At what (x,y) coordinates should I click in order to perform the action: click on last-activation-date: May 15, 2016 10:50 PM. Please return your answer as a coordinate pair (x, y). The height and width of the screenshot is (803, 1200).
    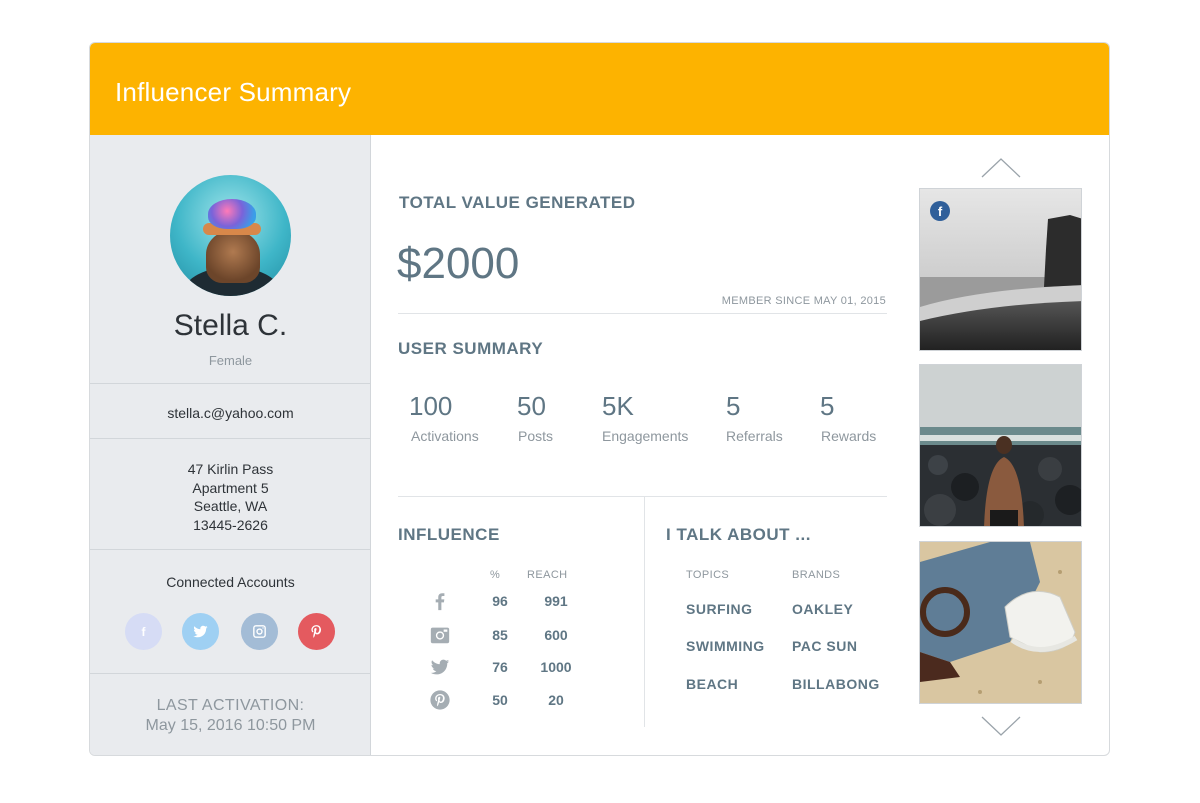
    Looking at the image, I should click on (230, 725).